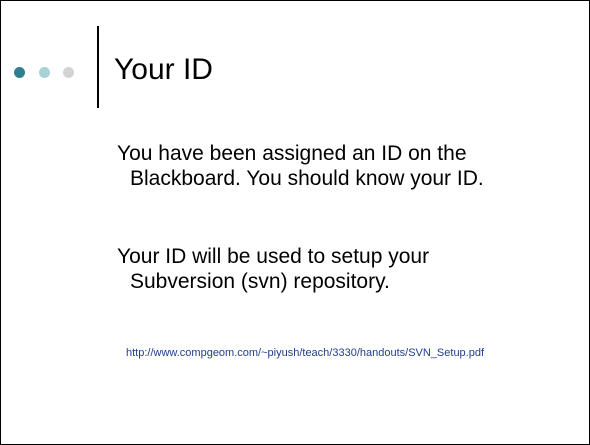 This screenshot has width=590, height=445. What do you see at coordinates (307, 178) in the screenshot?
I see `bullet-line: Blackboard. You should know your ID.` at bounding box center [307, 178].